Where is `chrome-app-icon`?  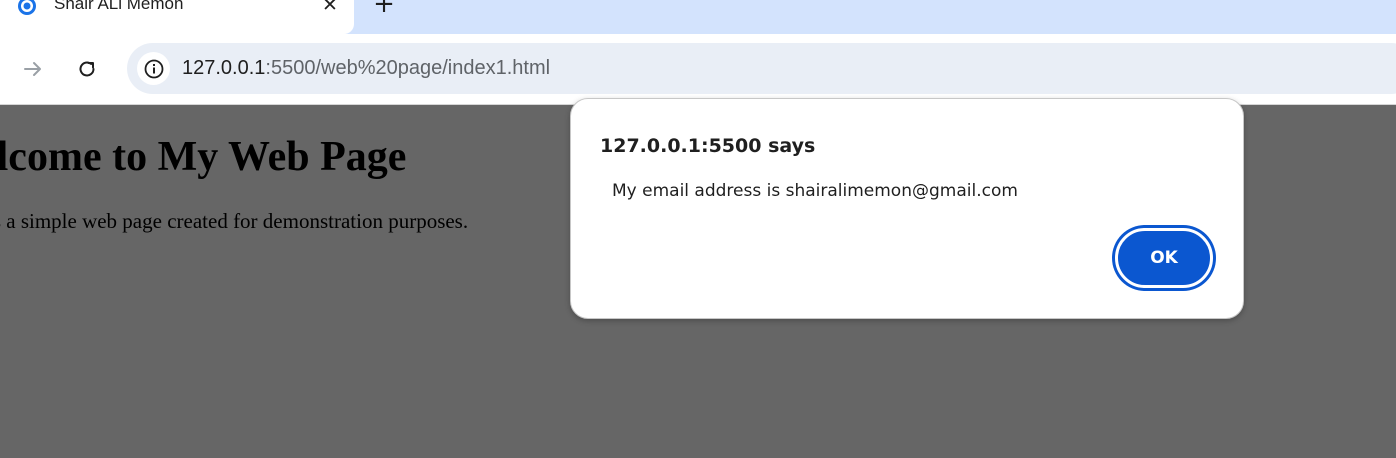 chrome-app-icon is located at coordinates (27, 8).